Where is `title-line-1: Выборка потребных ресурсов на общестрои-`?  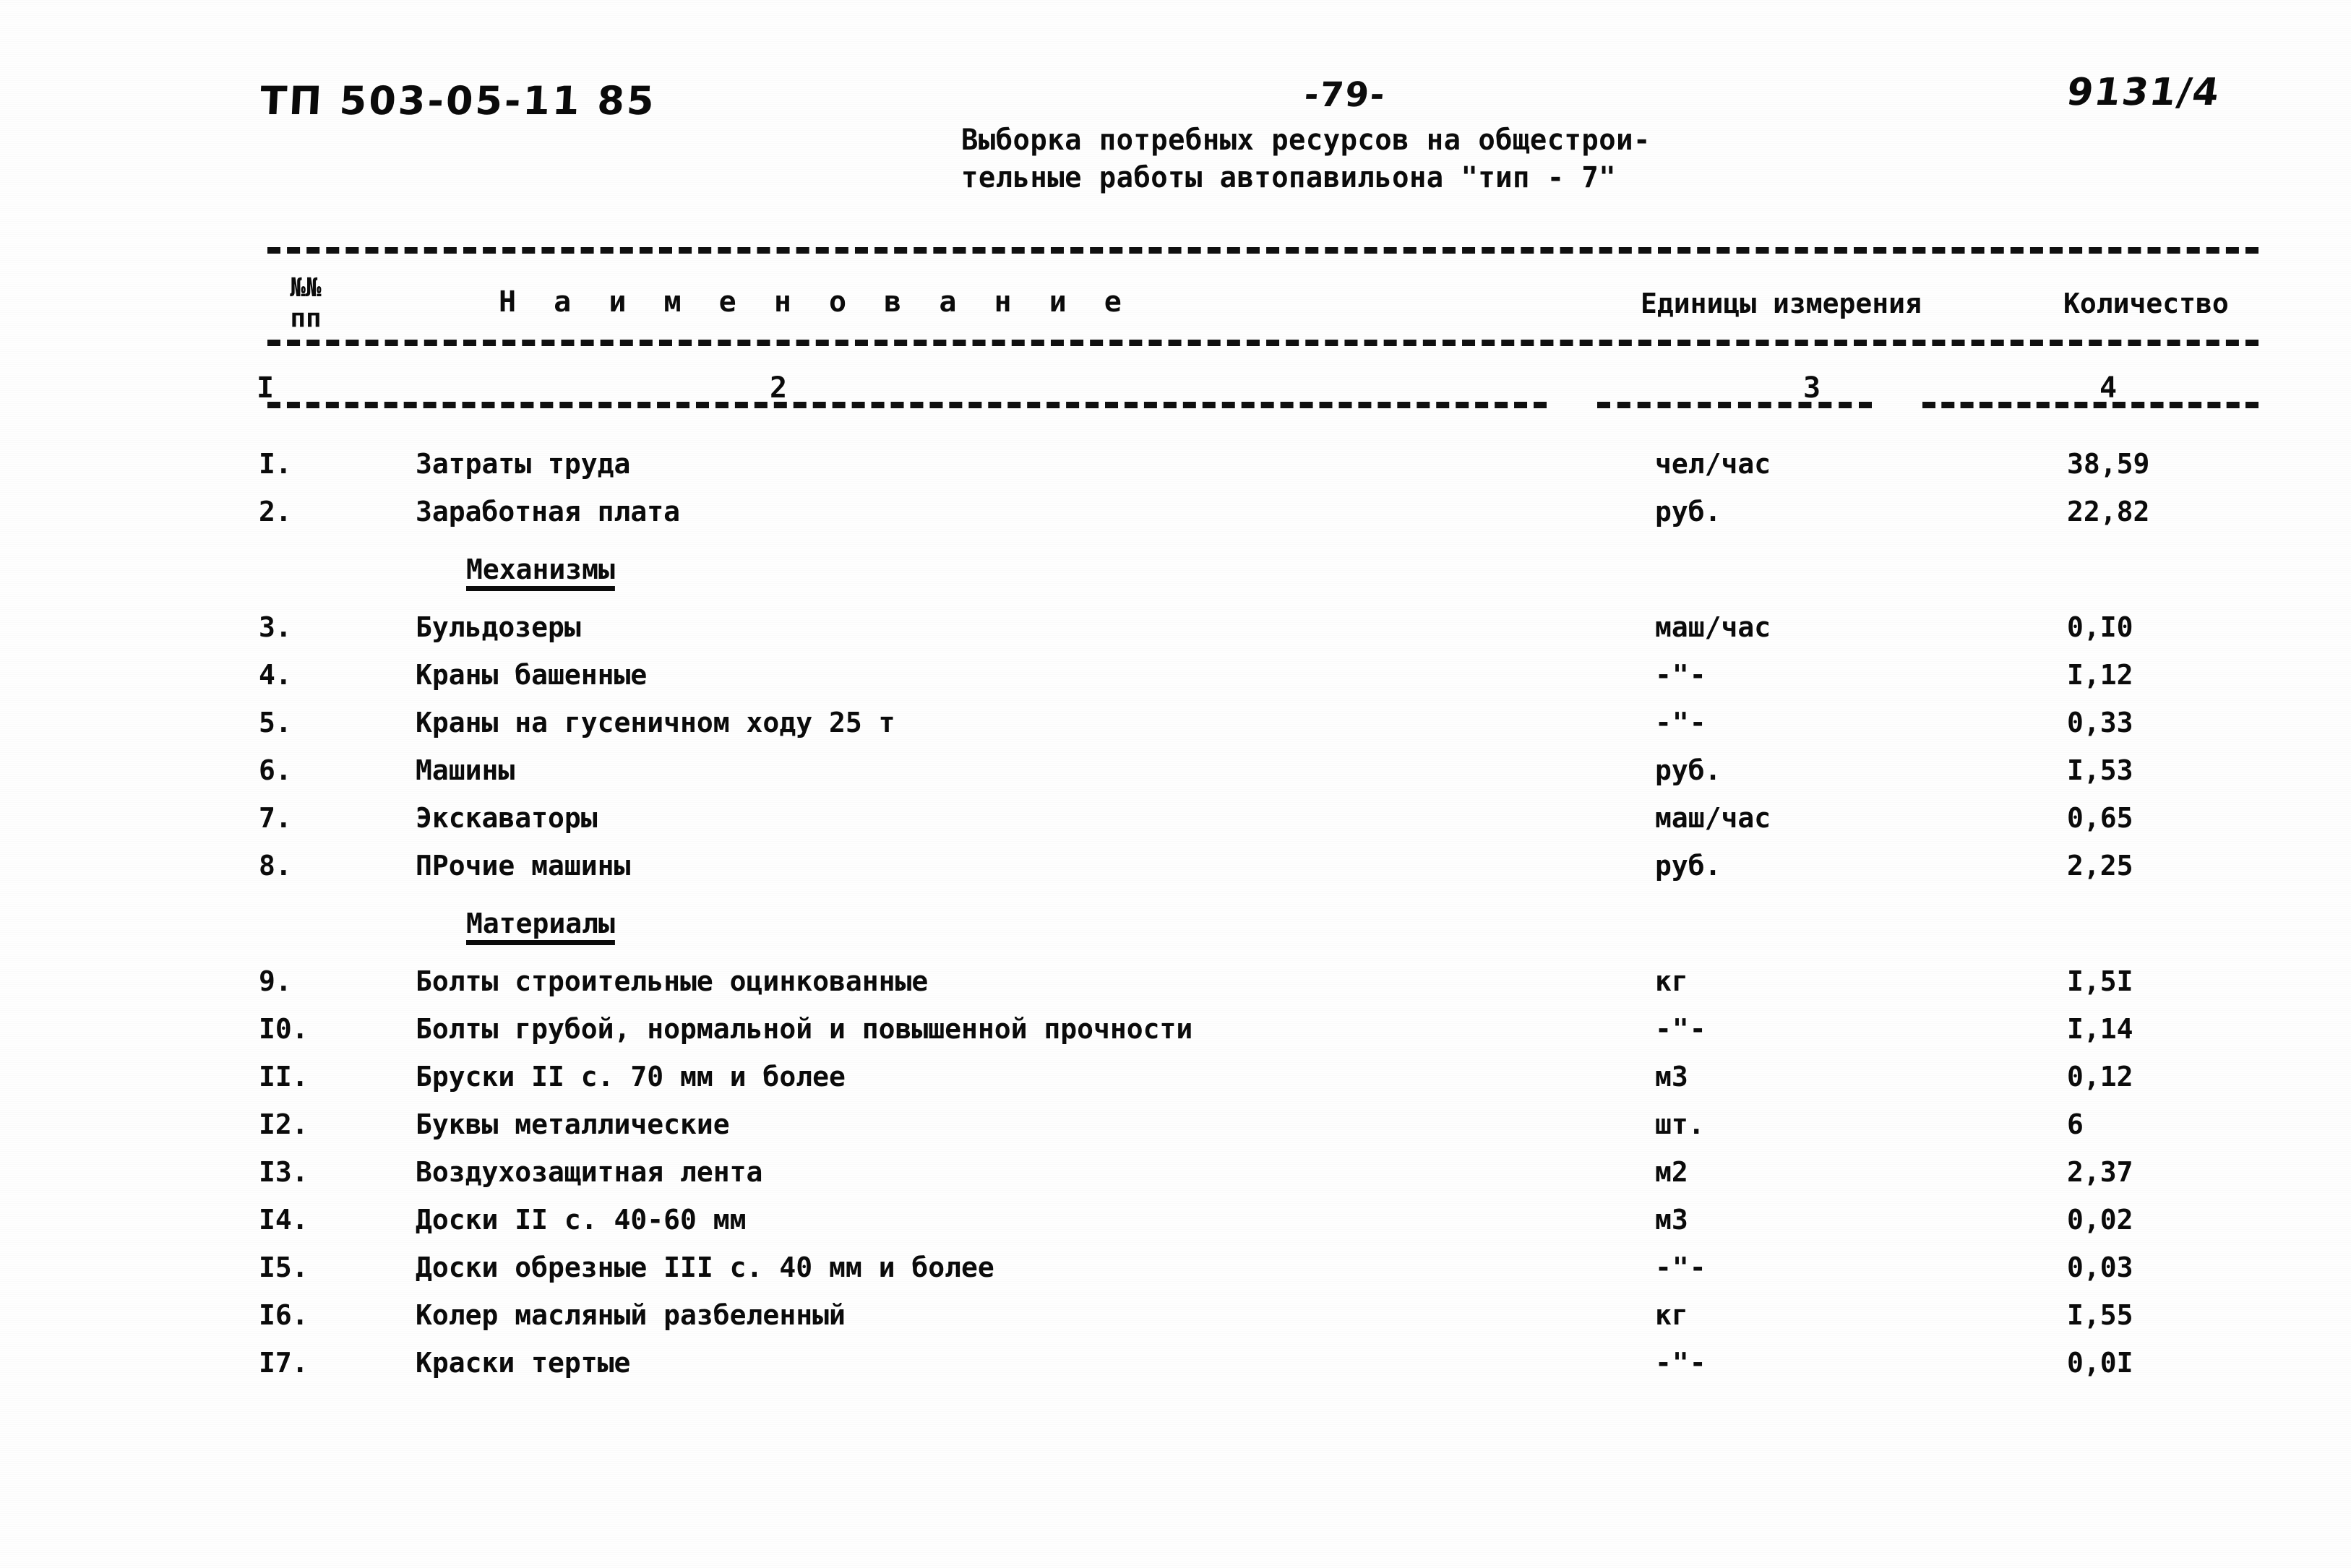
title-line-1: Выборка потребных ресурсов на общестрои- is located at coordinates (1306, 140).